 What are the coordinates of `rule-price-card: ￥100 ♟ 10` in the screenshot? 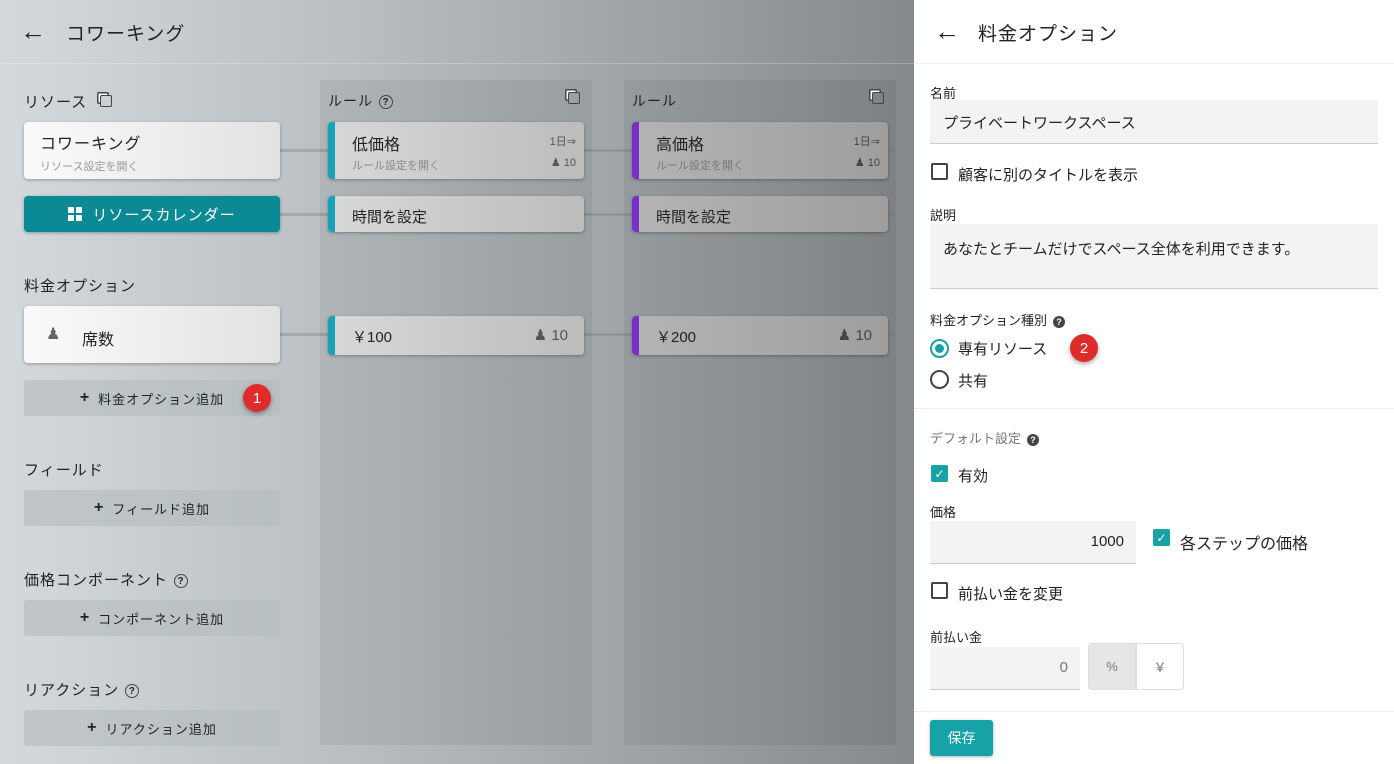 It's located at (456, 335).